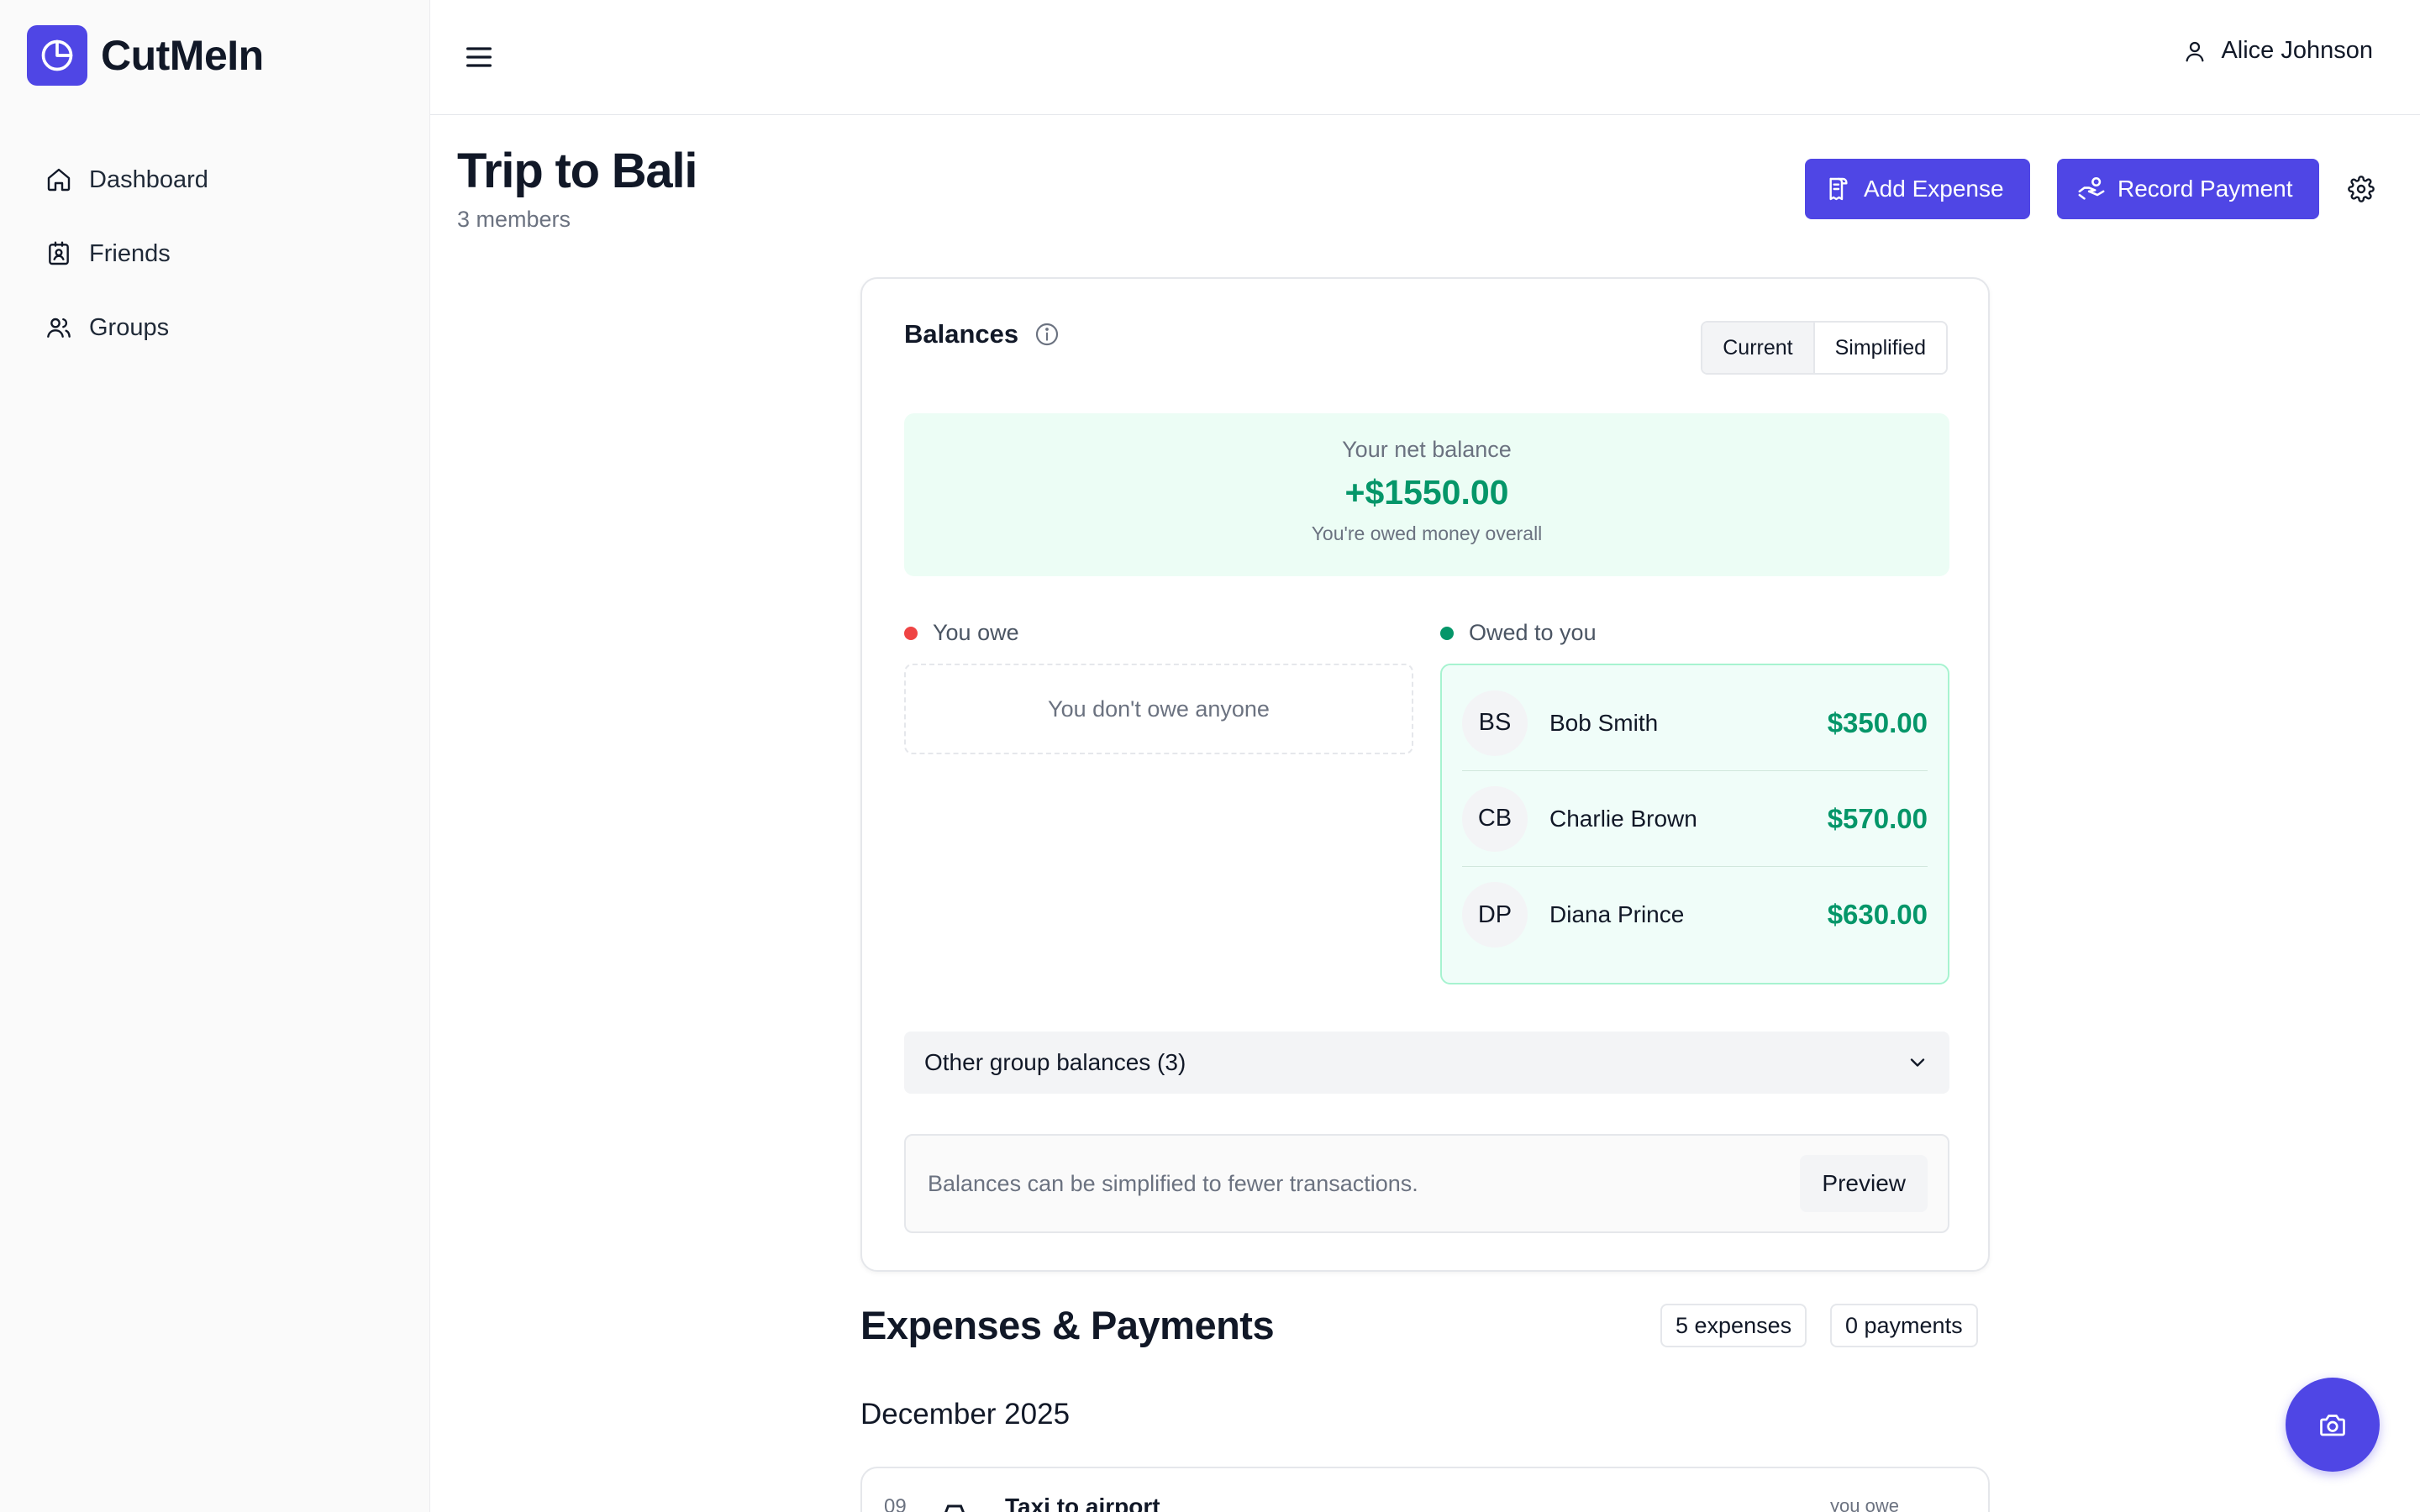  What do you see at coordinates (1758, 348) in the screenshot?
I see `toggle-current: Current` at bounding box center [1758, 348].